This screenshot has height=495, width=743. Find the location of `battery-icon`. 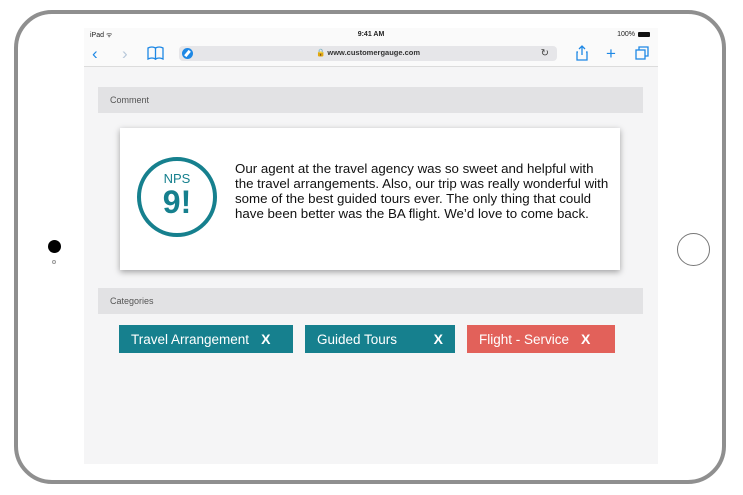

battery-icon is located at coordinates (644, 34).